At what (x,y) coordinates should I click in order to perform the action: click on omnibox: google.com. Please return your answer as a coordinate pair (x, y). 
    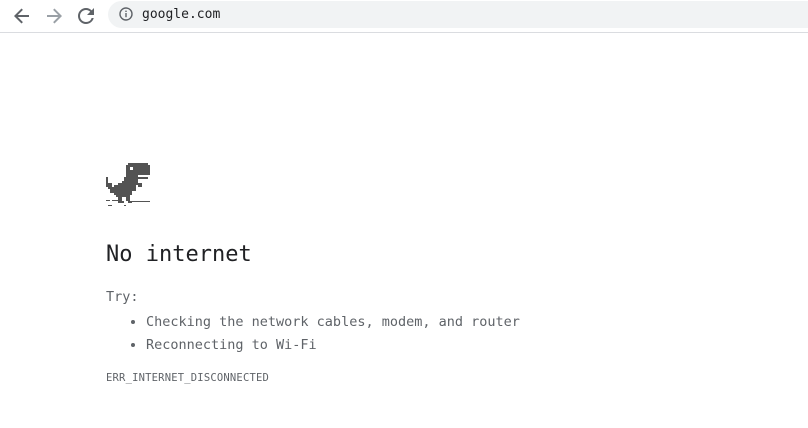
    Looking at the image, I should click on (458, 14).